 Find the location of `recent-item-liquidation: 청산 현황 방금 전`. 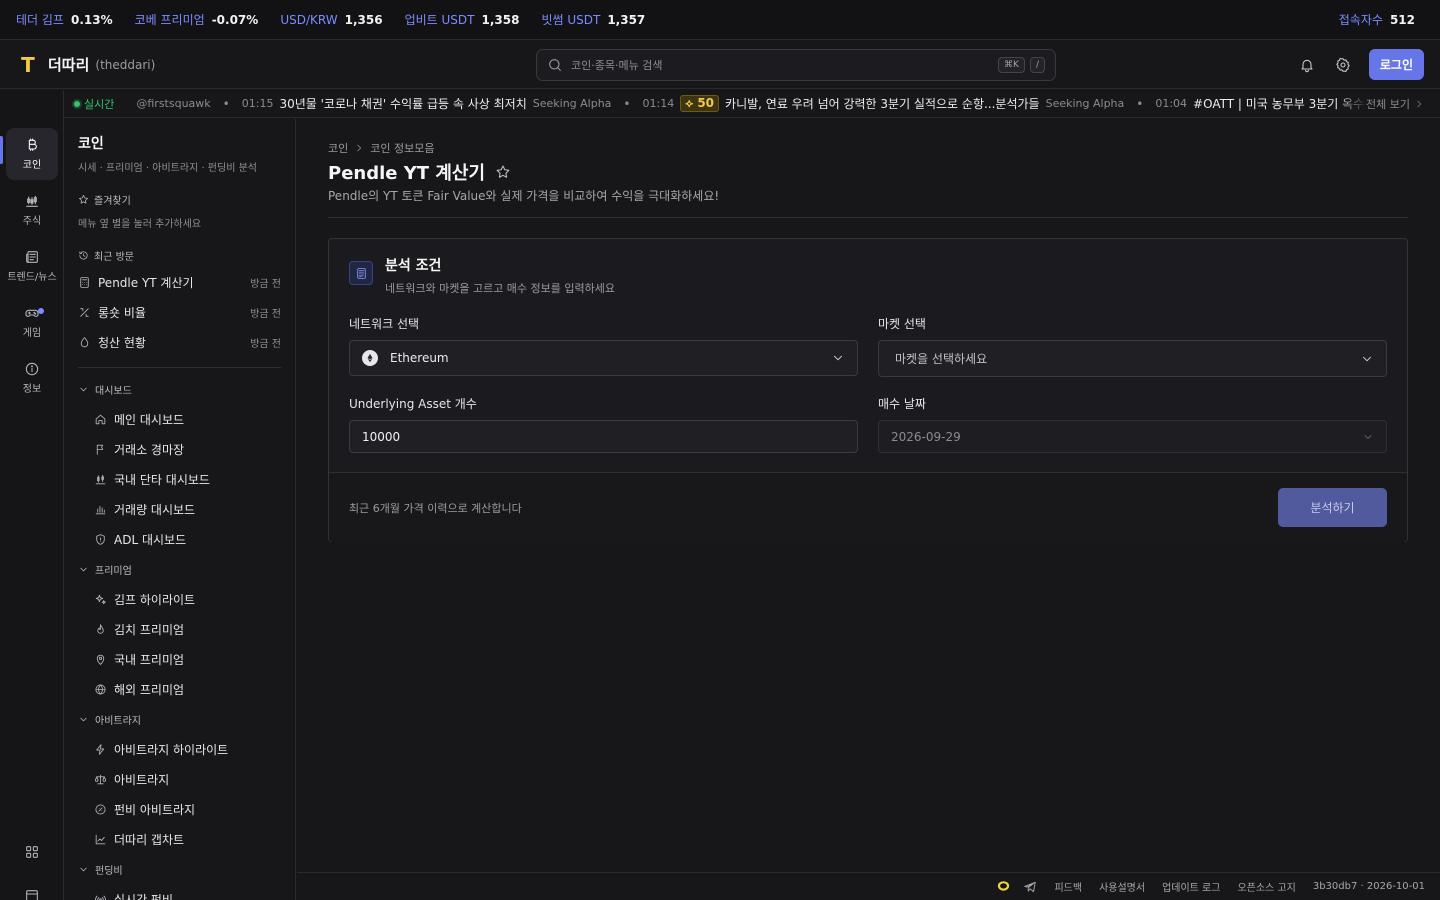

recent-item-liquidation: 청산 현황 방금 전 is located at coordinates (179, 342).